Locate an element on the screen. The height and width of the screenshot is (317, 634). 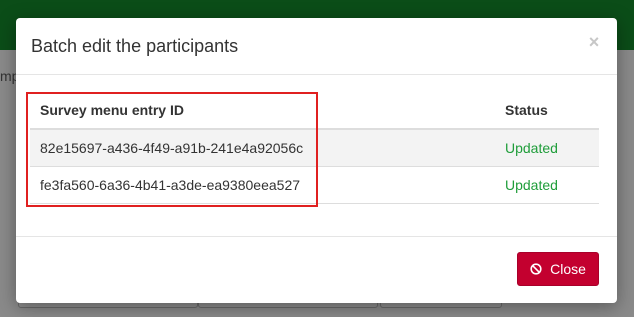
column-header-status: Status is located at coordinates (547, 110).